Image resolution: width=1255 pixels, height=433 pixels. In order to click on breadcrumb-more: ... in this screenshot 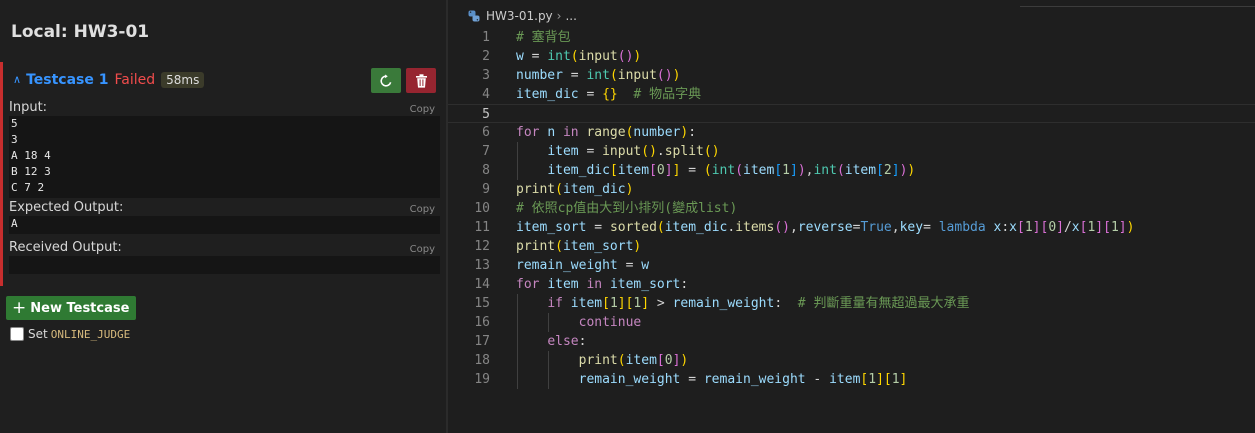, I will do `click(570, 16)`.